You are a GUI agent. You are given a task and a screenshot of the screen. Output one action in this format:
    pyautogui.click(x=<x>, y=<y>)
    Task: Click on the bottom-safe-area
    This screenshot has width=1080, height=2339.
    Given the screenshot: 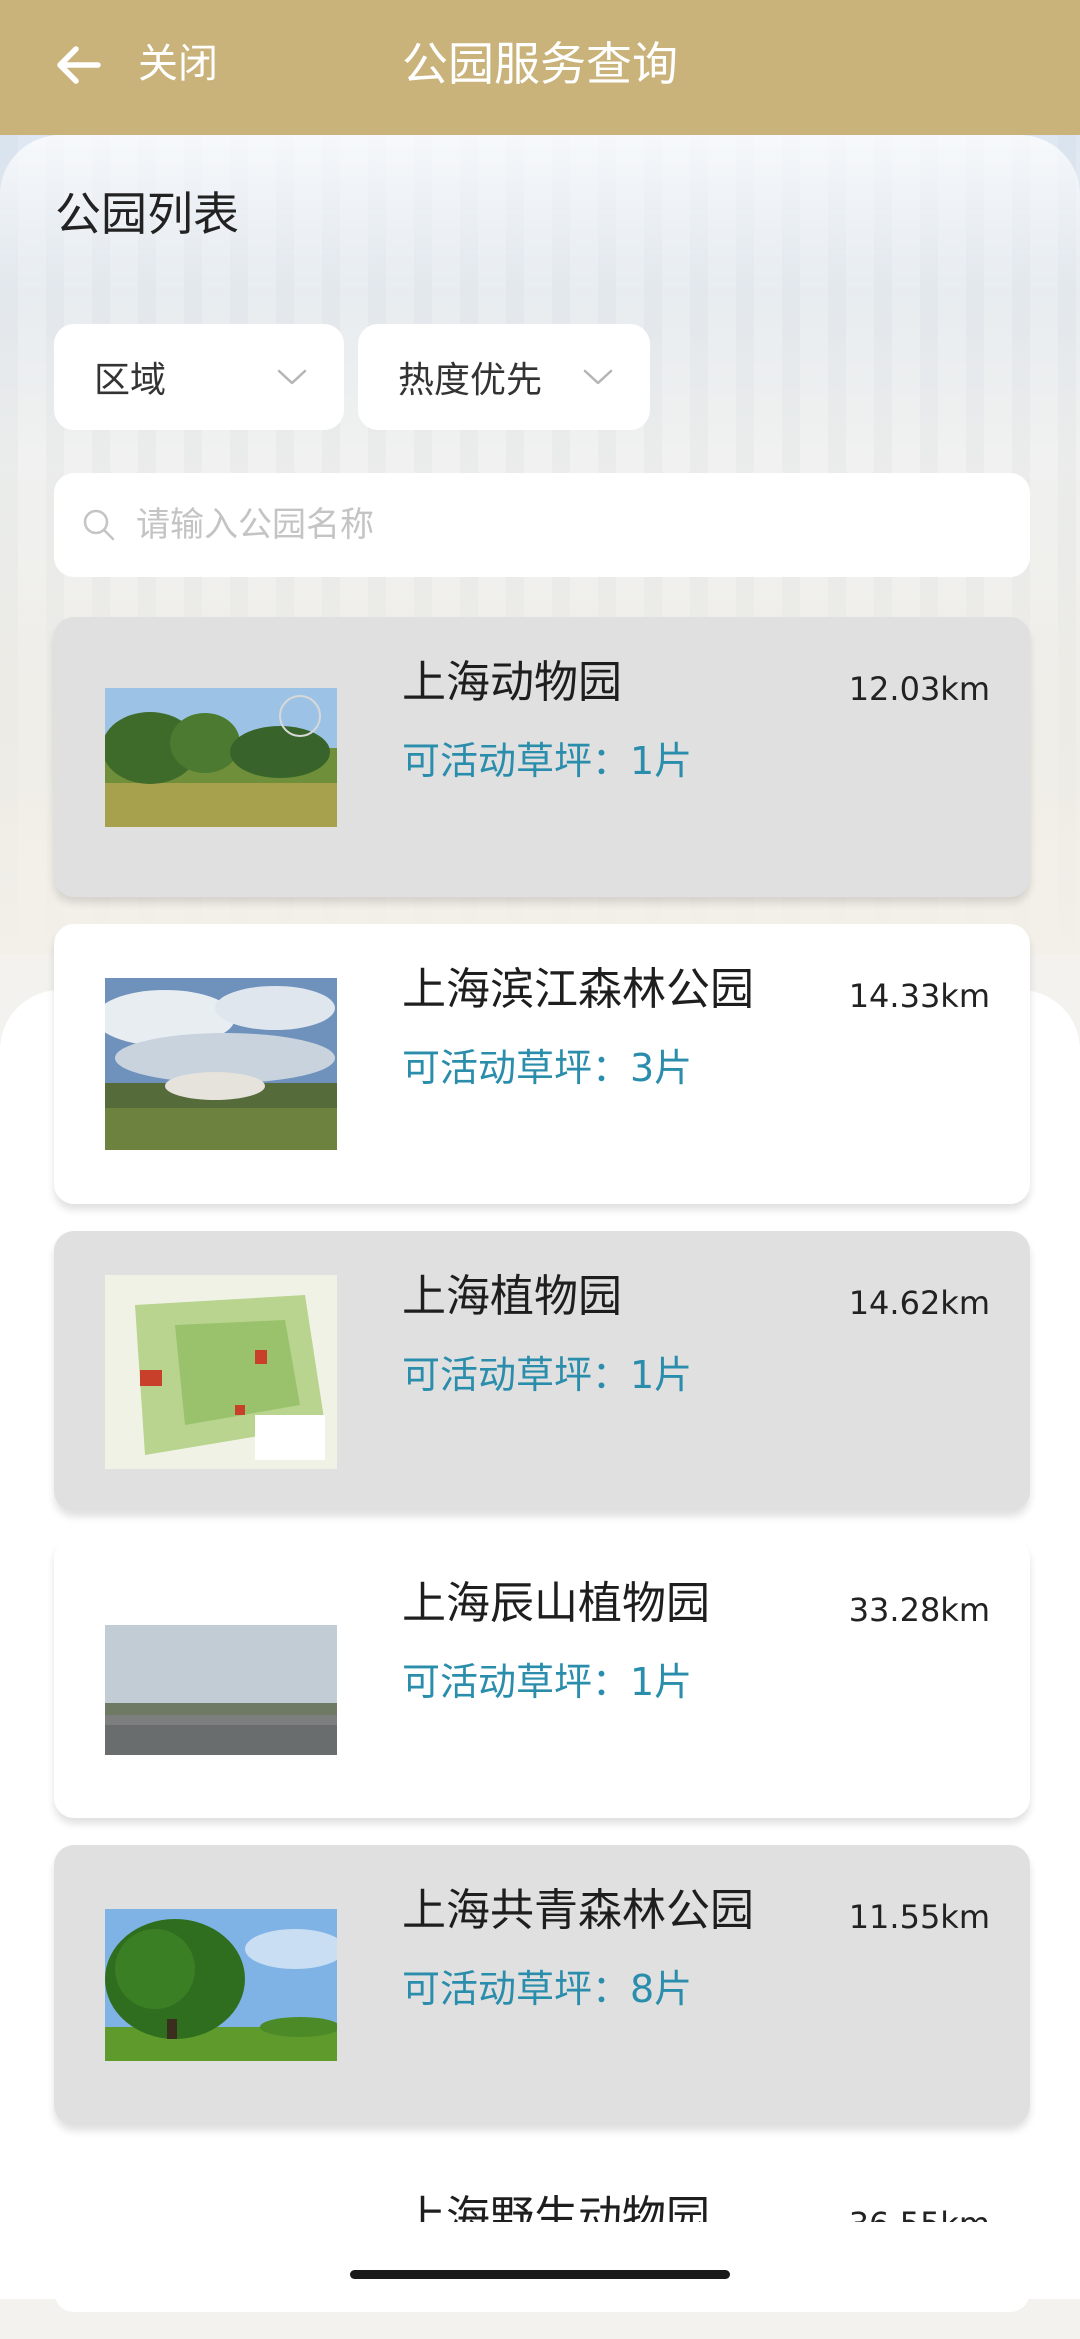 What is the action you would take?
    pyautogui.click(x=540, y=2260)
    